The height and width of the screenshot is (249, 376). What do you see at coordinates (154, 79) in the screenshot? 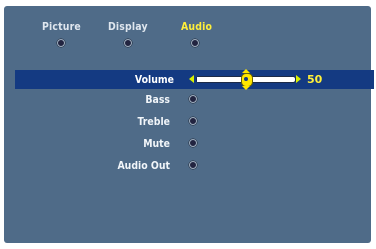
I see `volume-label: Volume` at bounding box center [154, 79].